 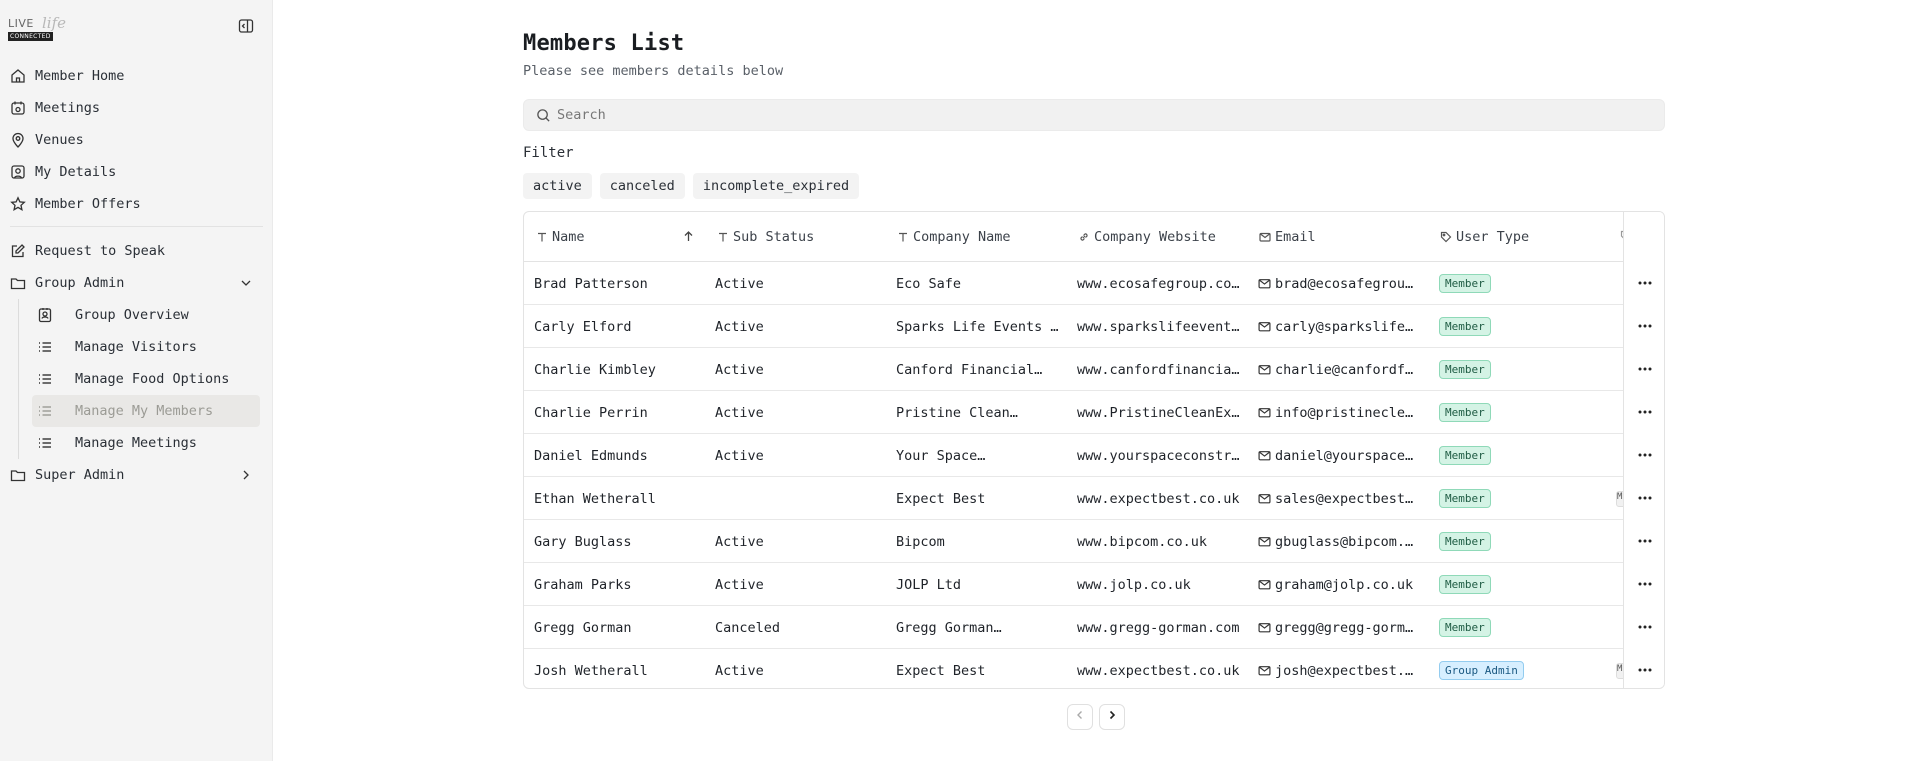 I want to click on sidebar-item-my-details: My Details, so click(x=136, y=172).